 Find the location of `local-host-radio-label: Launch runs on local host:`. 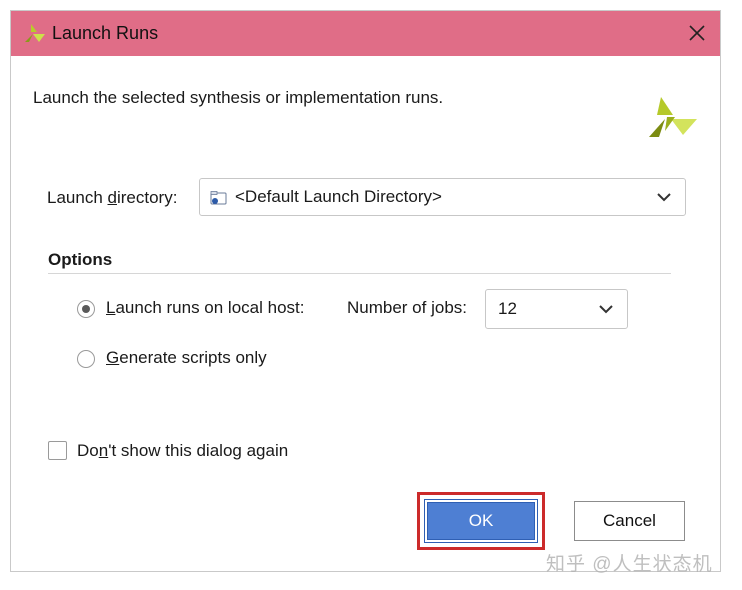

local-host-radio-label: Launch runs on local host: is located at coordinates (205, 308).